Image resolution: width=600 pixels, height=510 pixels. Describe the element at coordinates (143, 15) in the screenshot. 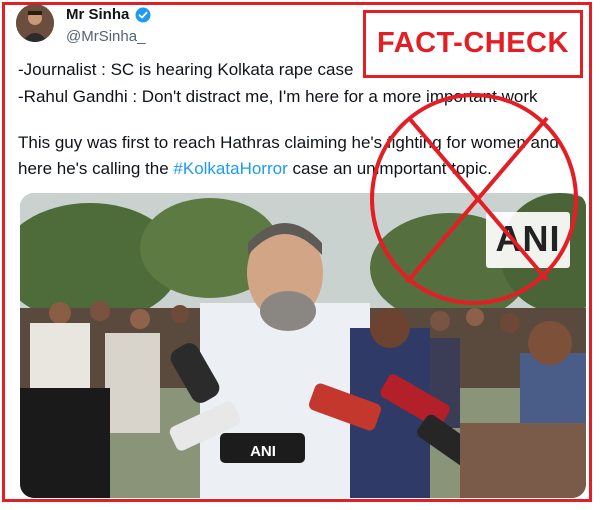

I see `verified-badge-icon` at that location.